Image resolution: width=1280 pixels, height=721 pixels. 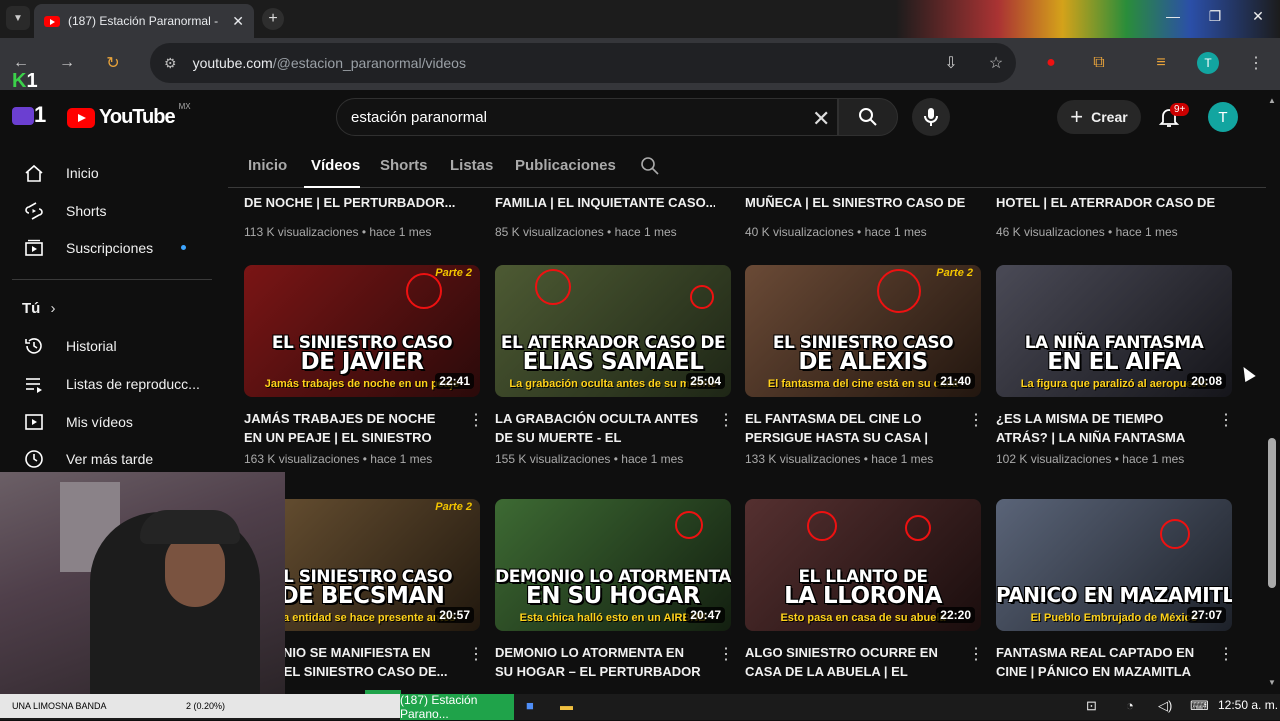 What do you see at coordinates (1051, 63) in the screenshot?
I see `extension-red-icon: ●` at bounding box center [1051, 63].